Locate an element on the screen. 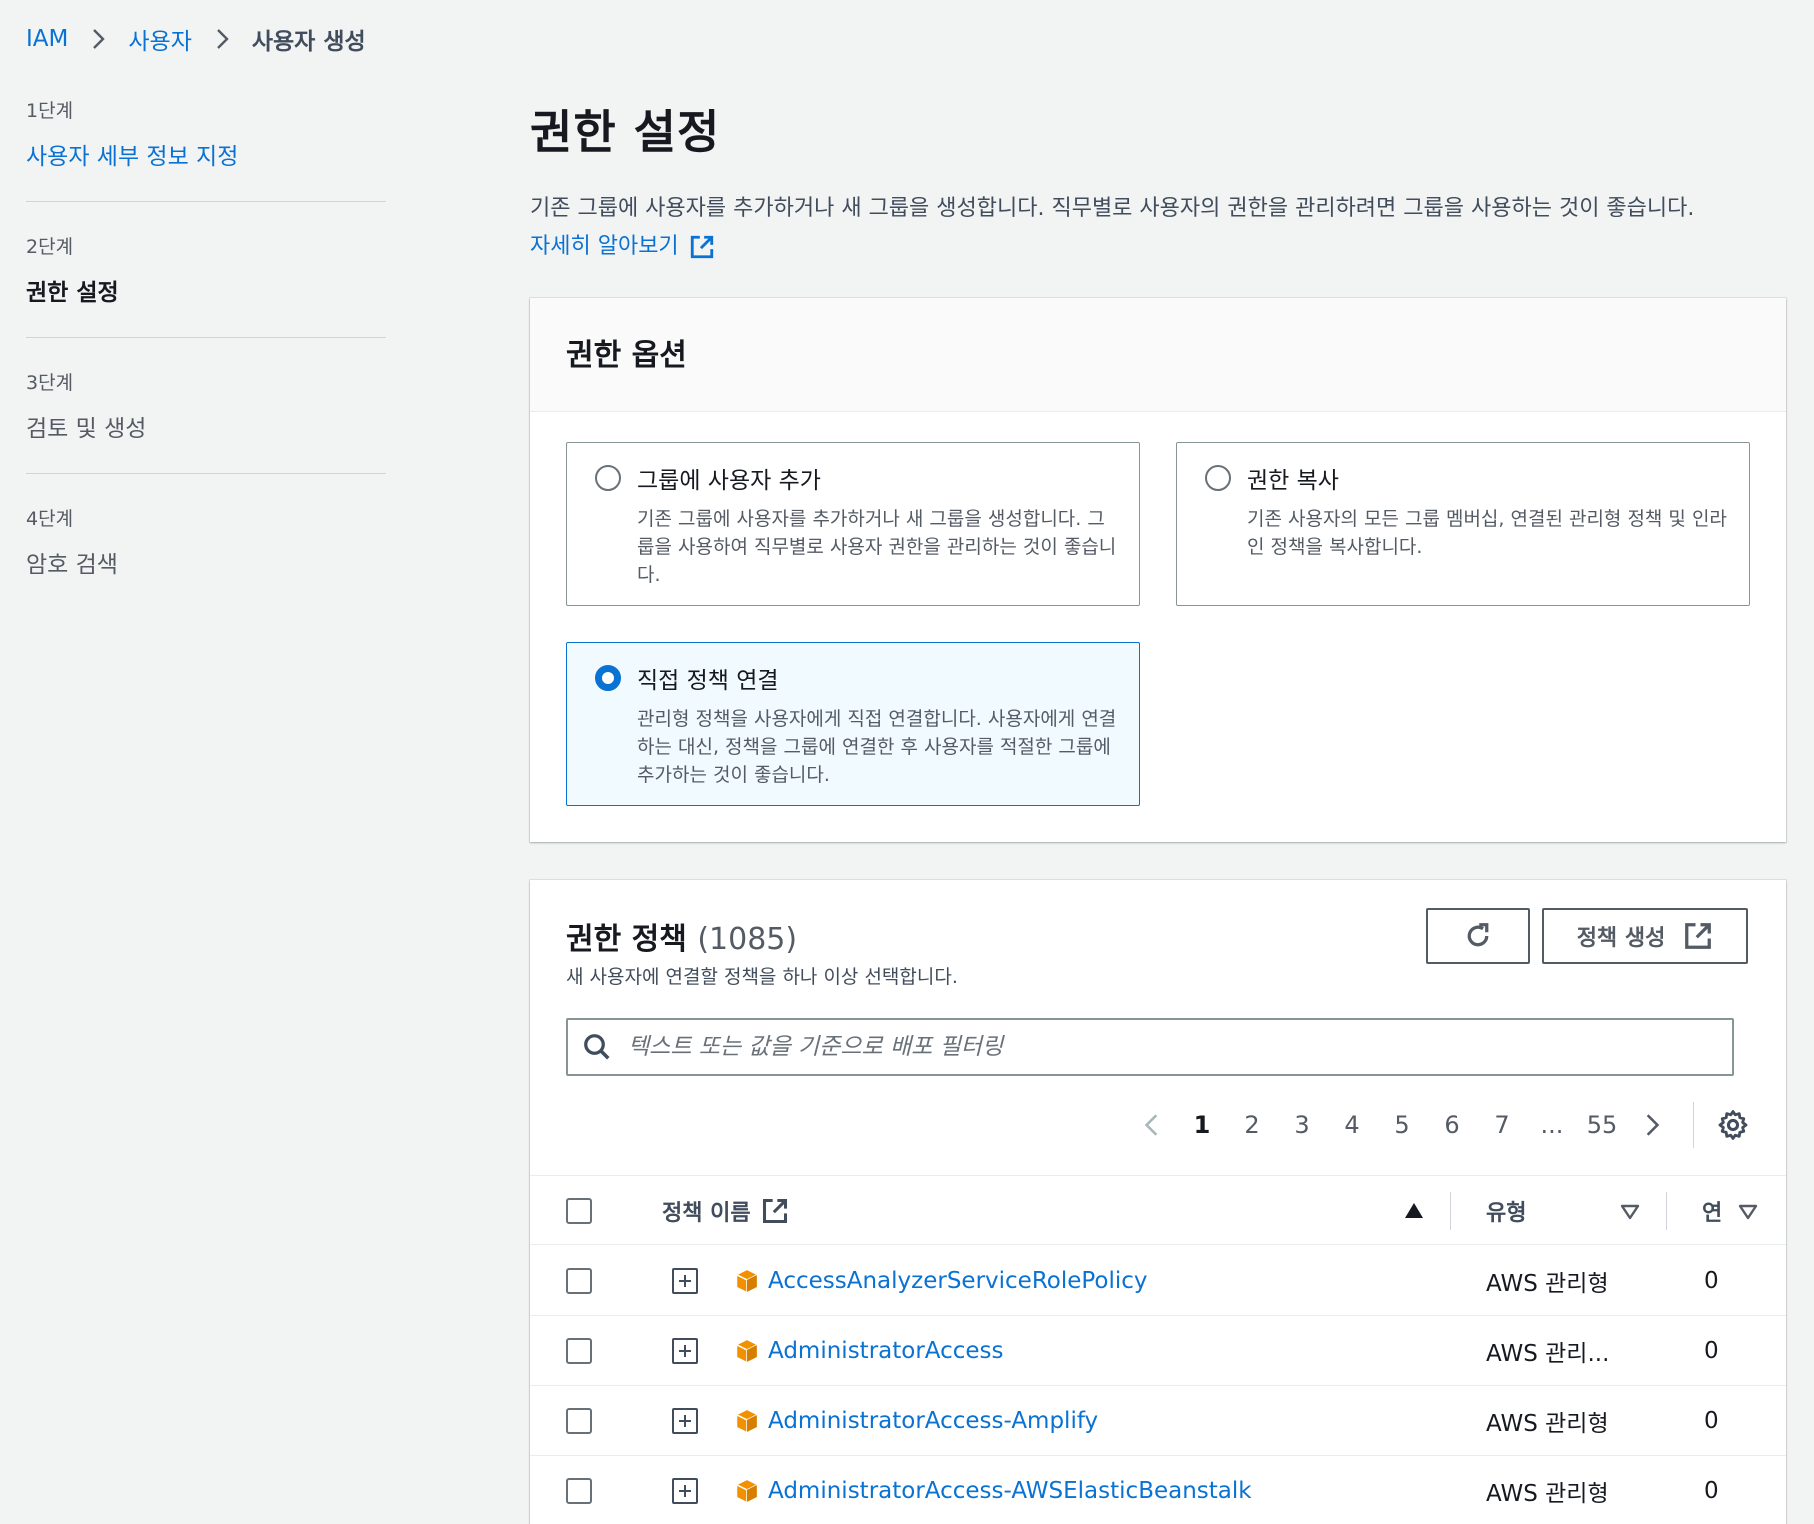  column-policy-name: 정책 이름 is located at coordinates (725, 1211).